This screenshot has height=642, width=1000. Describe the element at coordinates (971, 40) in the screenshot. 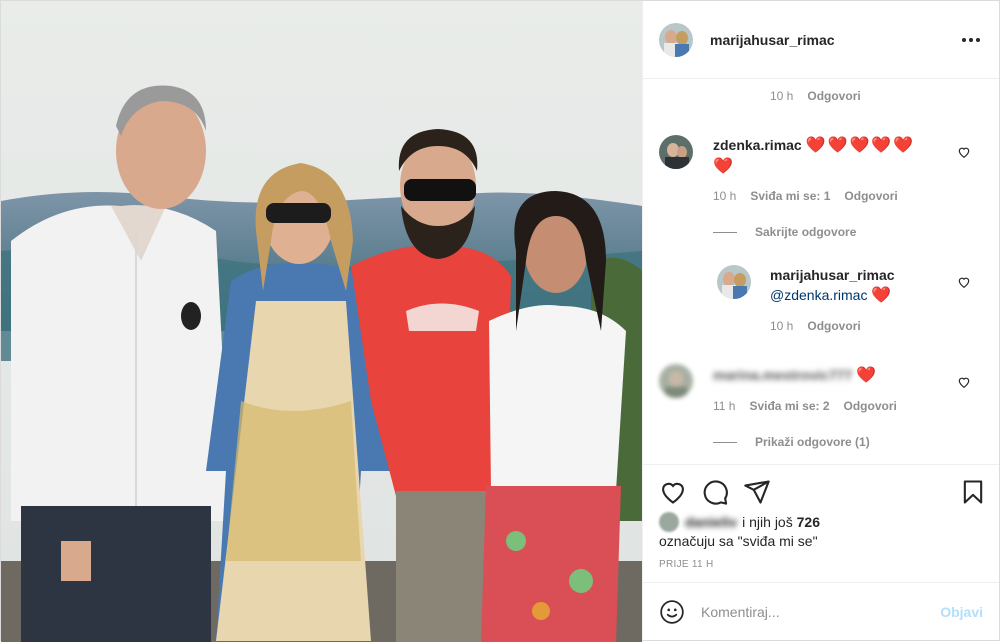

I see `more-options-icon` at that location.